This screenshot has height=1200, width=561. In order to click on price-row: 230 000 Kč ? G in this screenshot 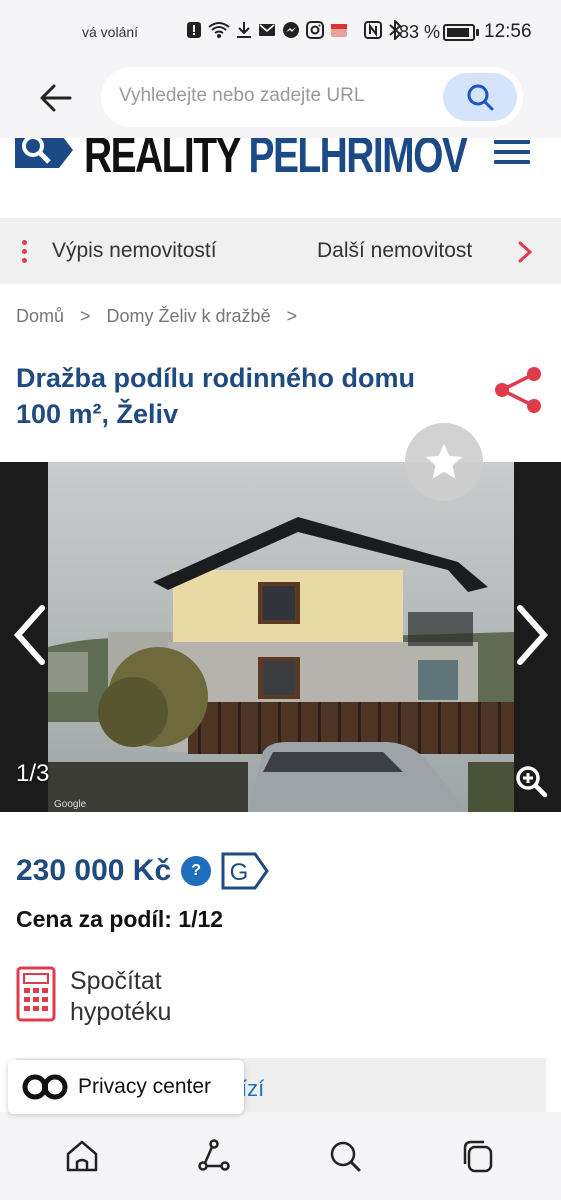, I will do `click(142, 871)`.